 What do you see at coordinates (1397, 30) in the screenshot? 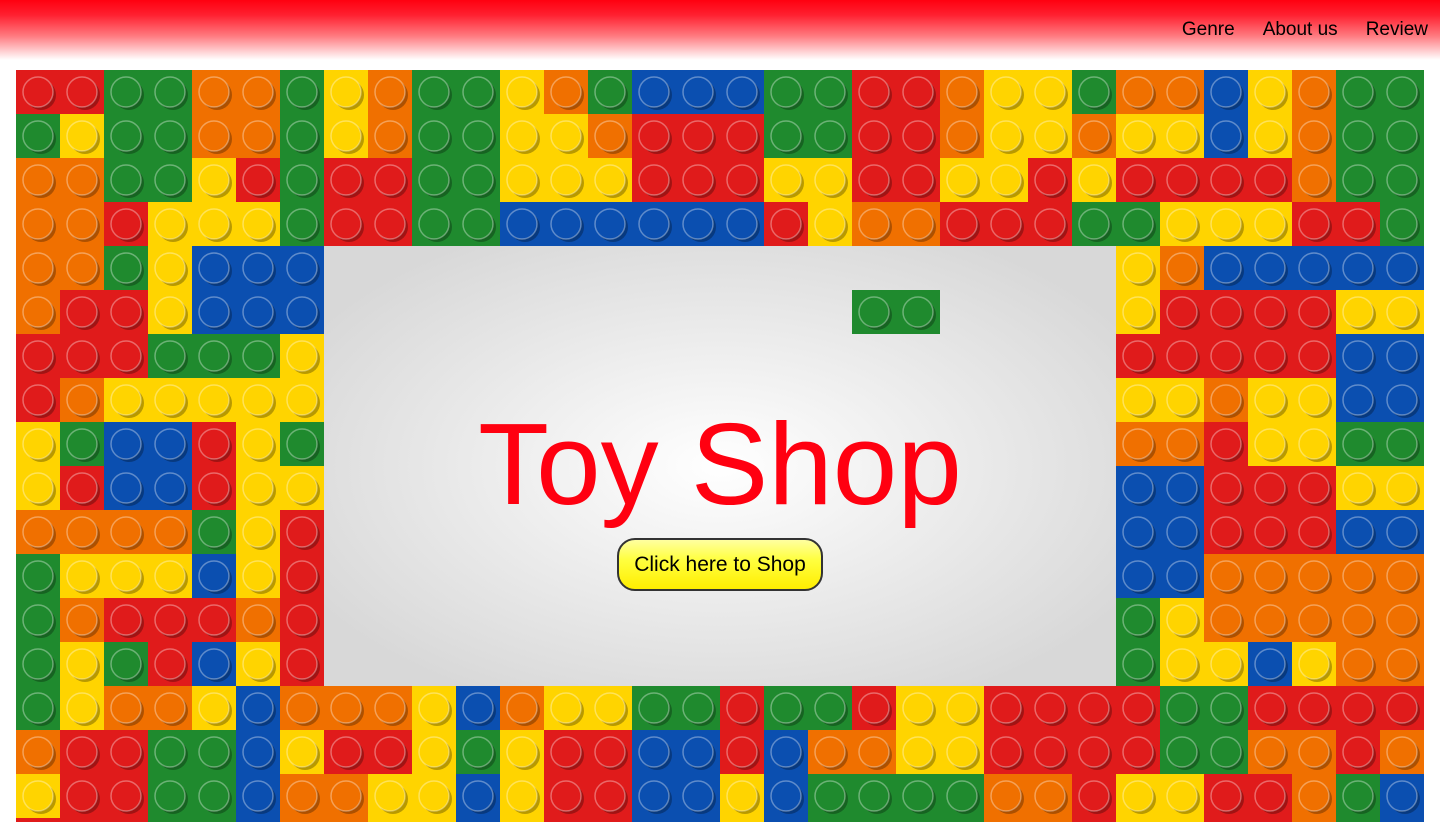
I see `nav-link-review: Review` at bounding box center [1397, 30].